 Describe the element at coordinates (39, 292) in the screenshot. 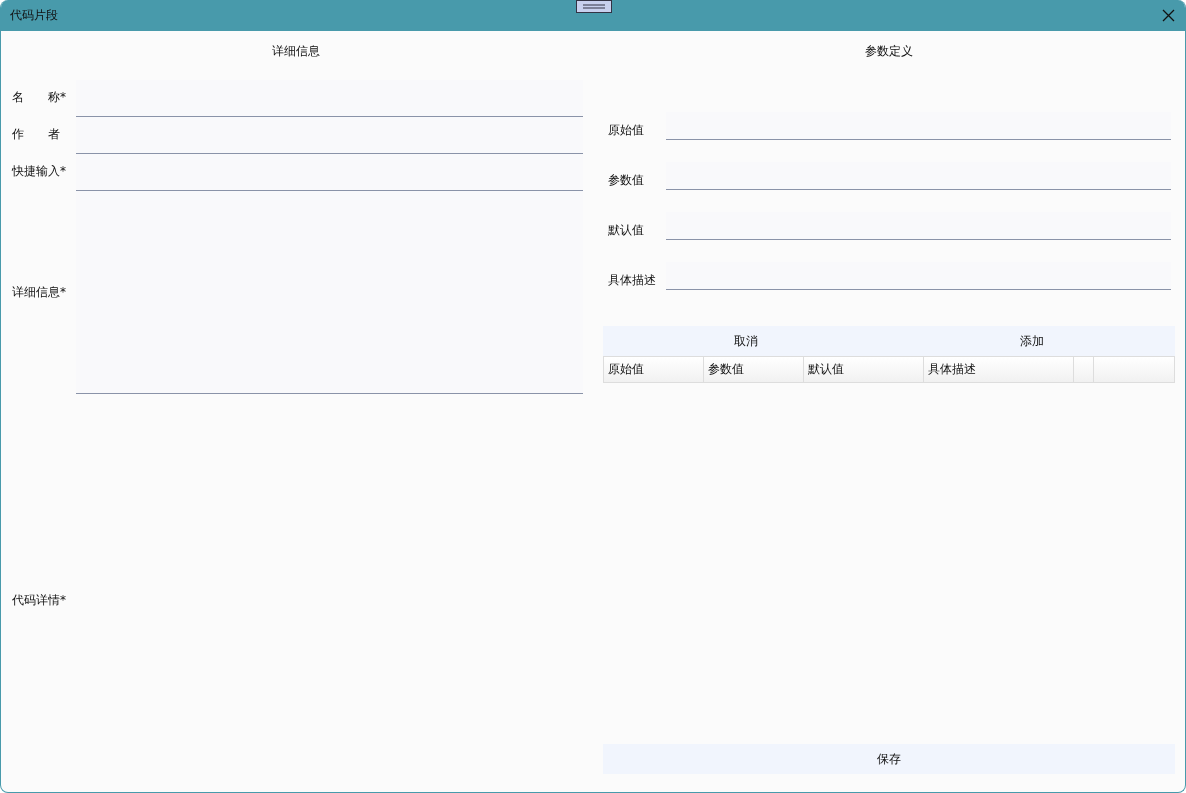

I see `field-label: 详细信息*` at that location.